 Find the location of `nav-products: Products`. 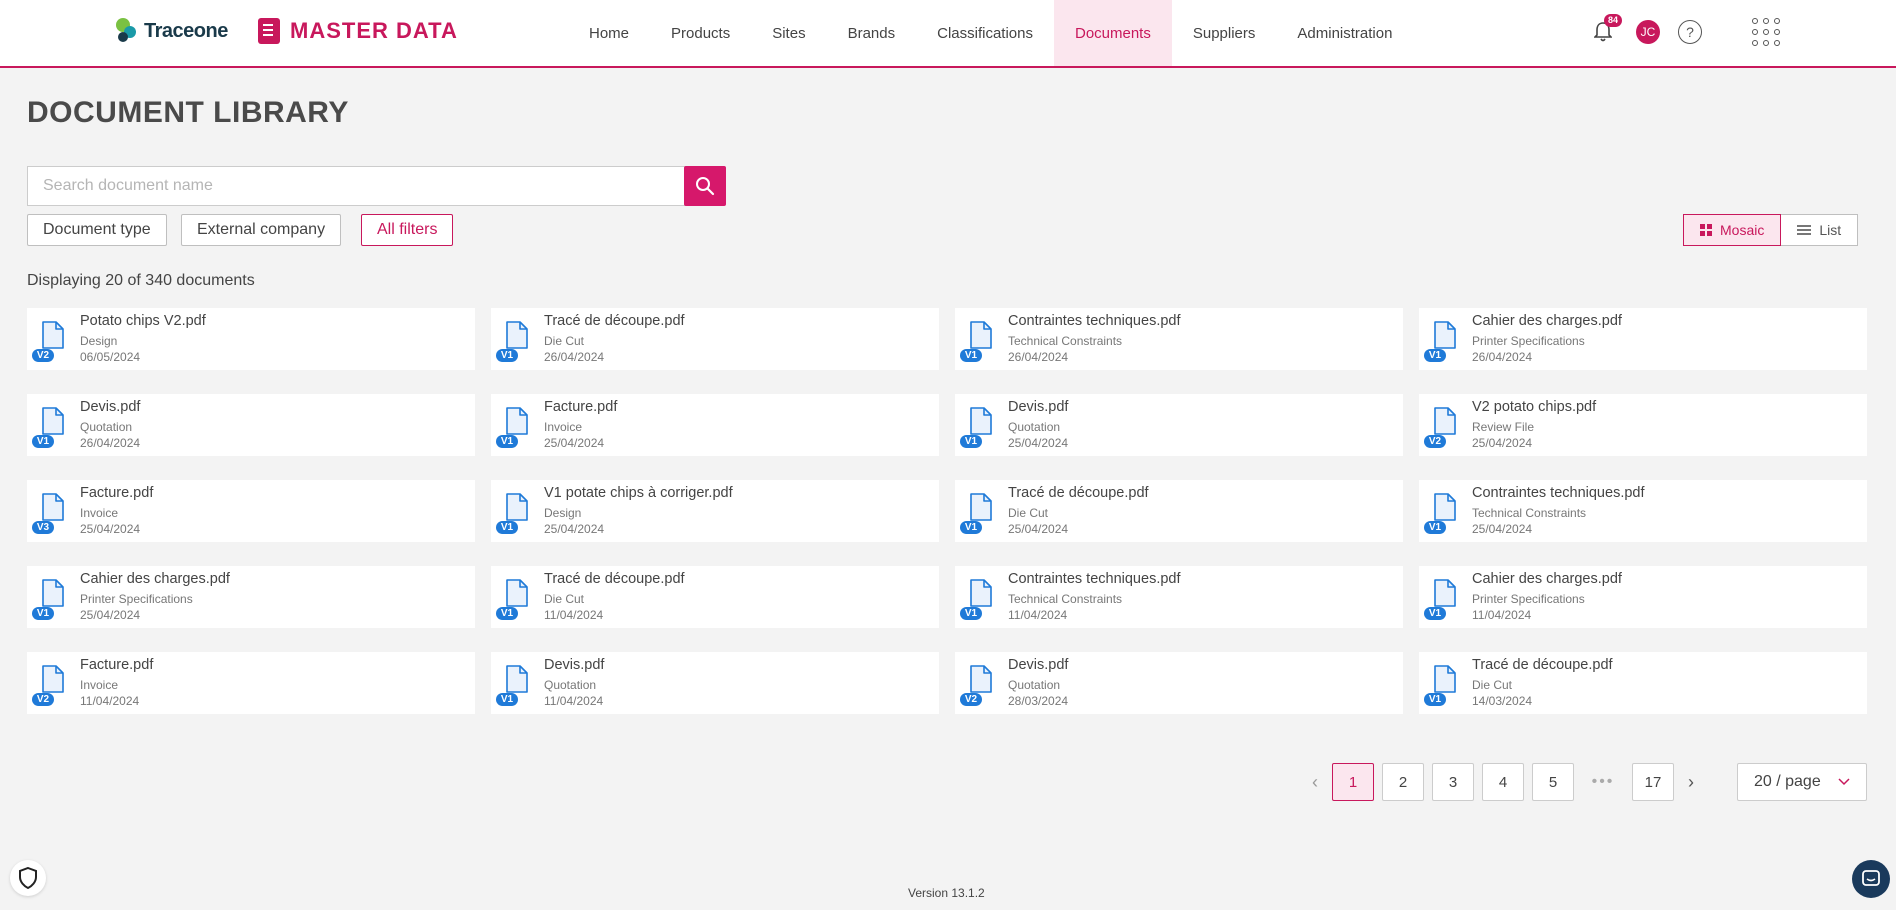

nav-products: Products is located at coordinates (700, 33).